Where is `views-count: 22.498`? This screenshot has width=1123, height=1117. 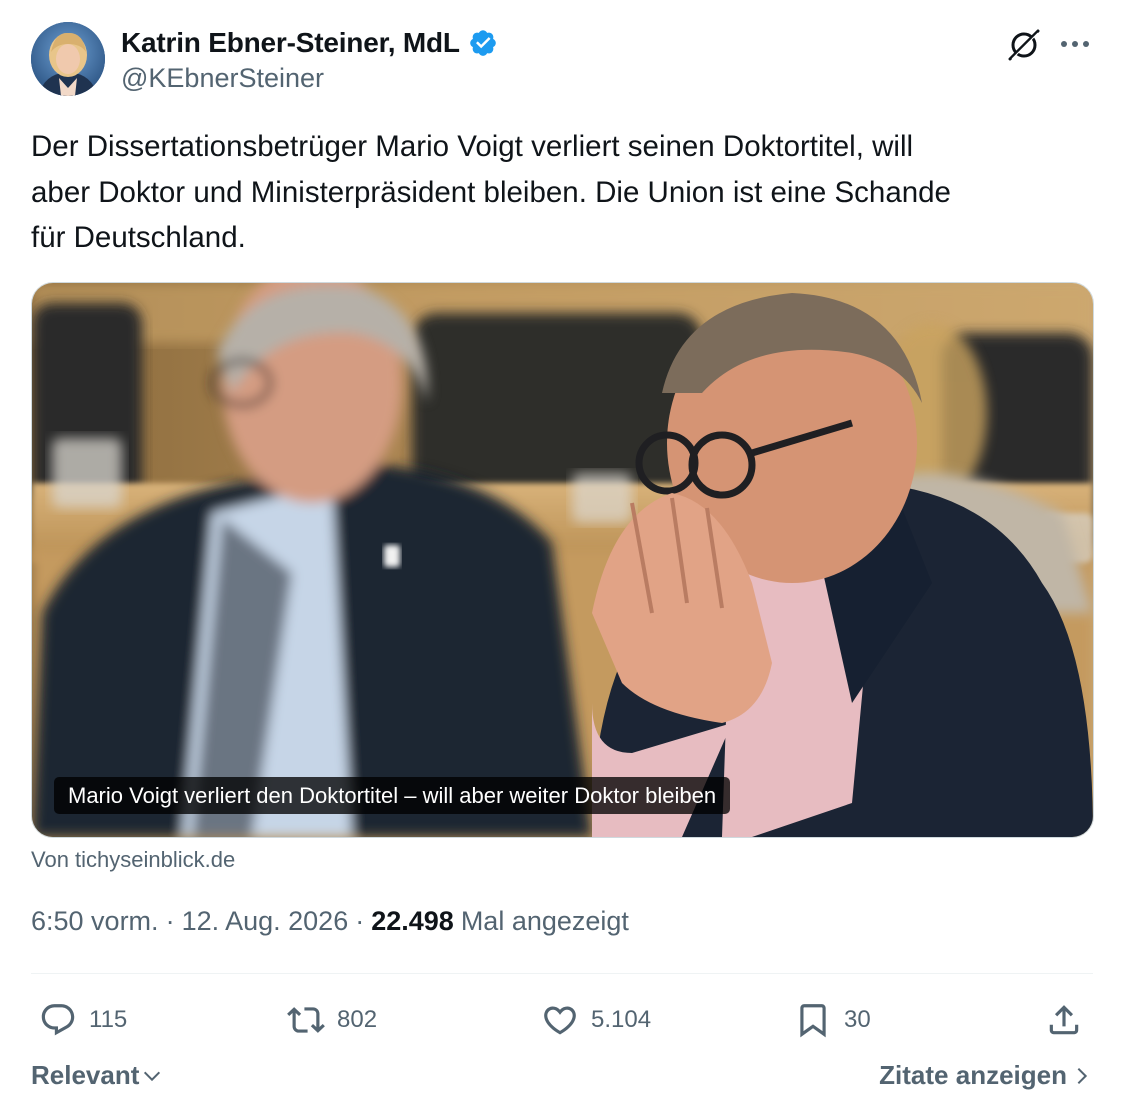
views-count: 22.498 is located at coordinates (412, 921).